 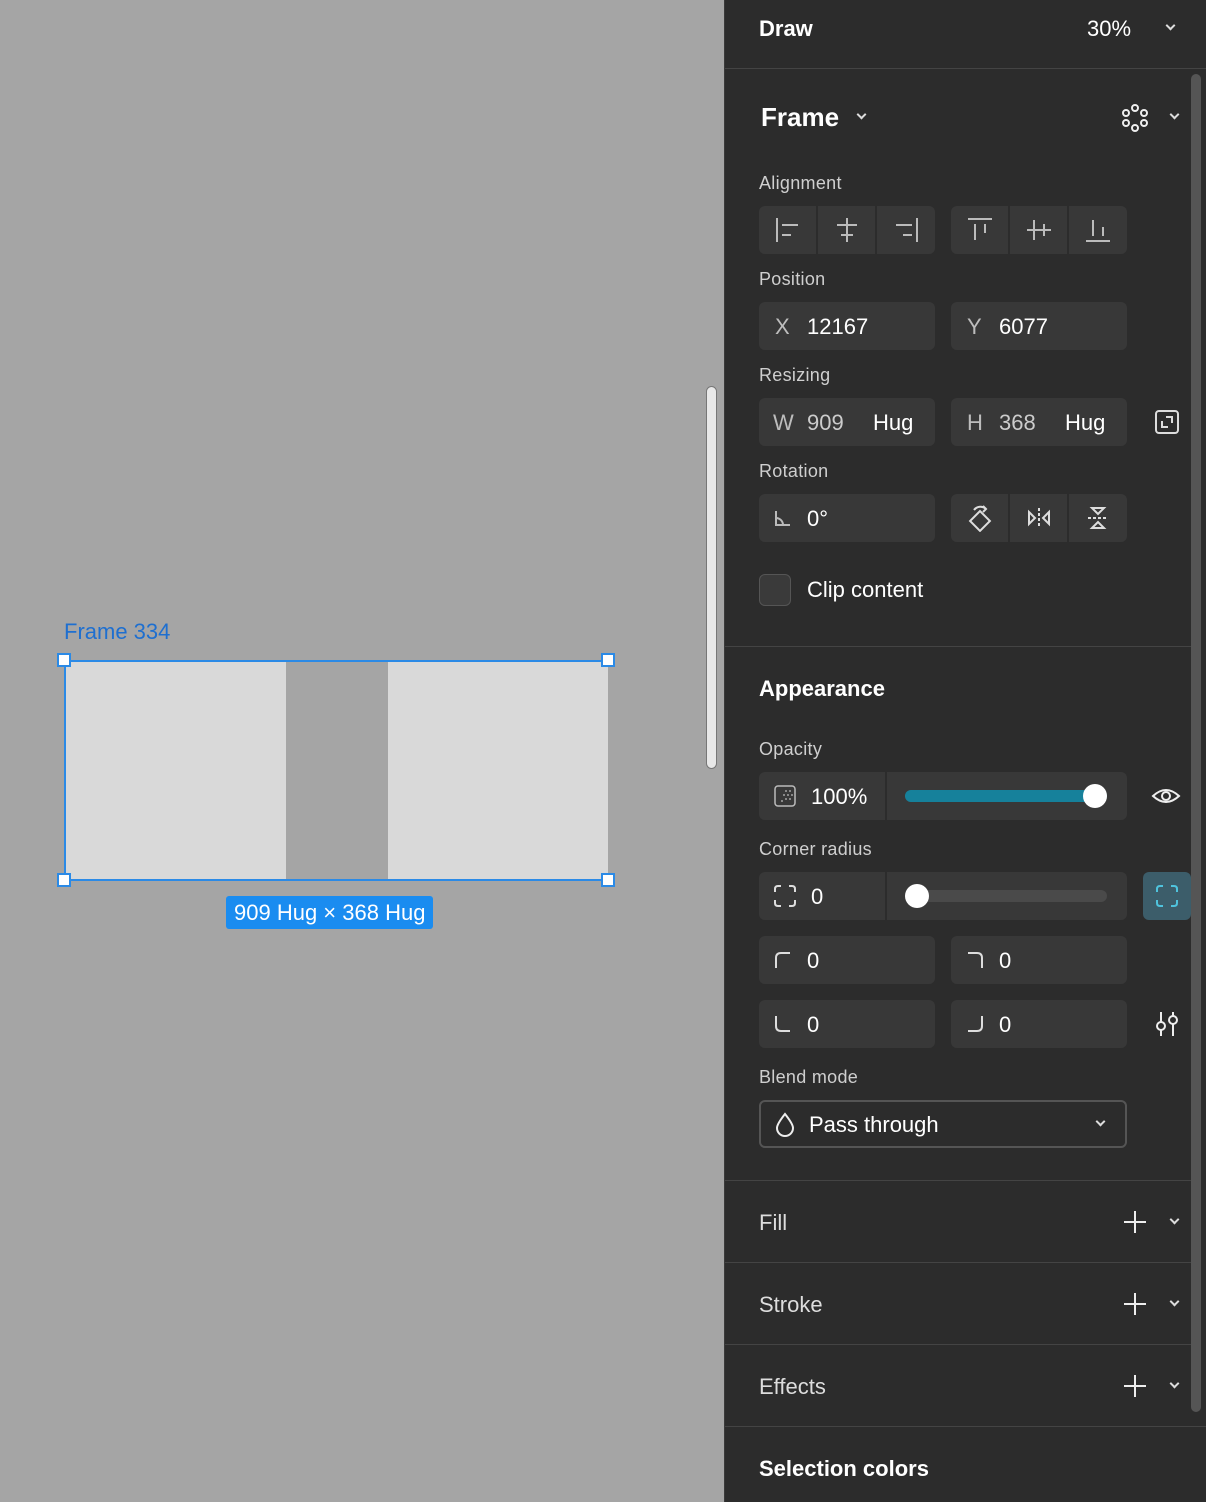 What do you see at coordinates (817, 897) in the screenshot?
I see `corner-radius-value: 0` at bounding box center [817, 897].